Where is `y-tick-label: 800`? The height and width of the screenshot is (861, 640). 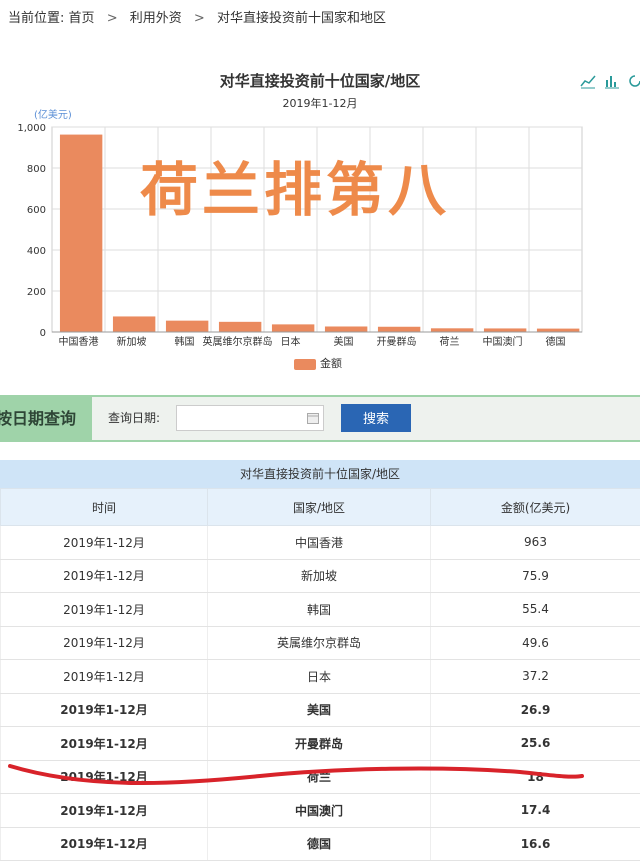
y-tick-label: 800 is located at coordinates (36, 169).